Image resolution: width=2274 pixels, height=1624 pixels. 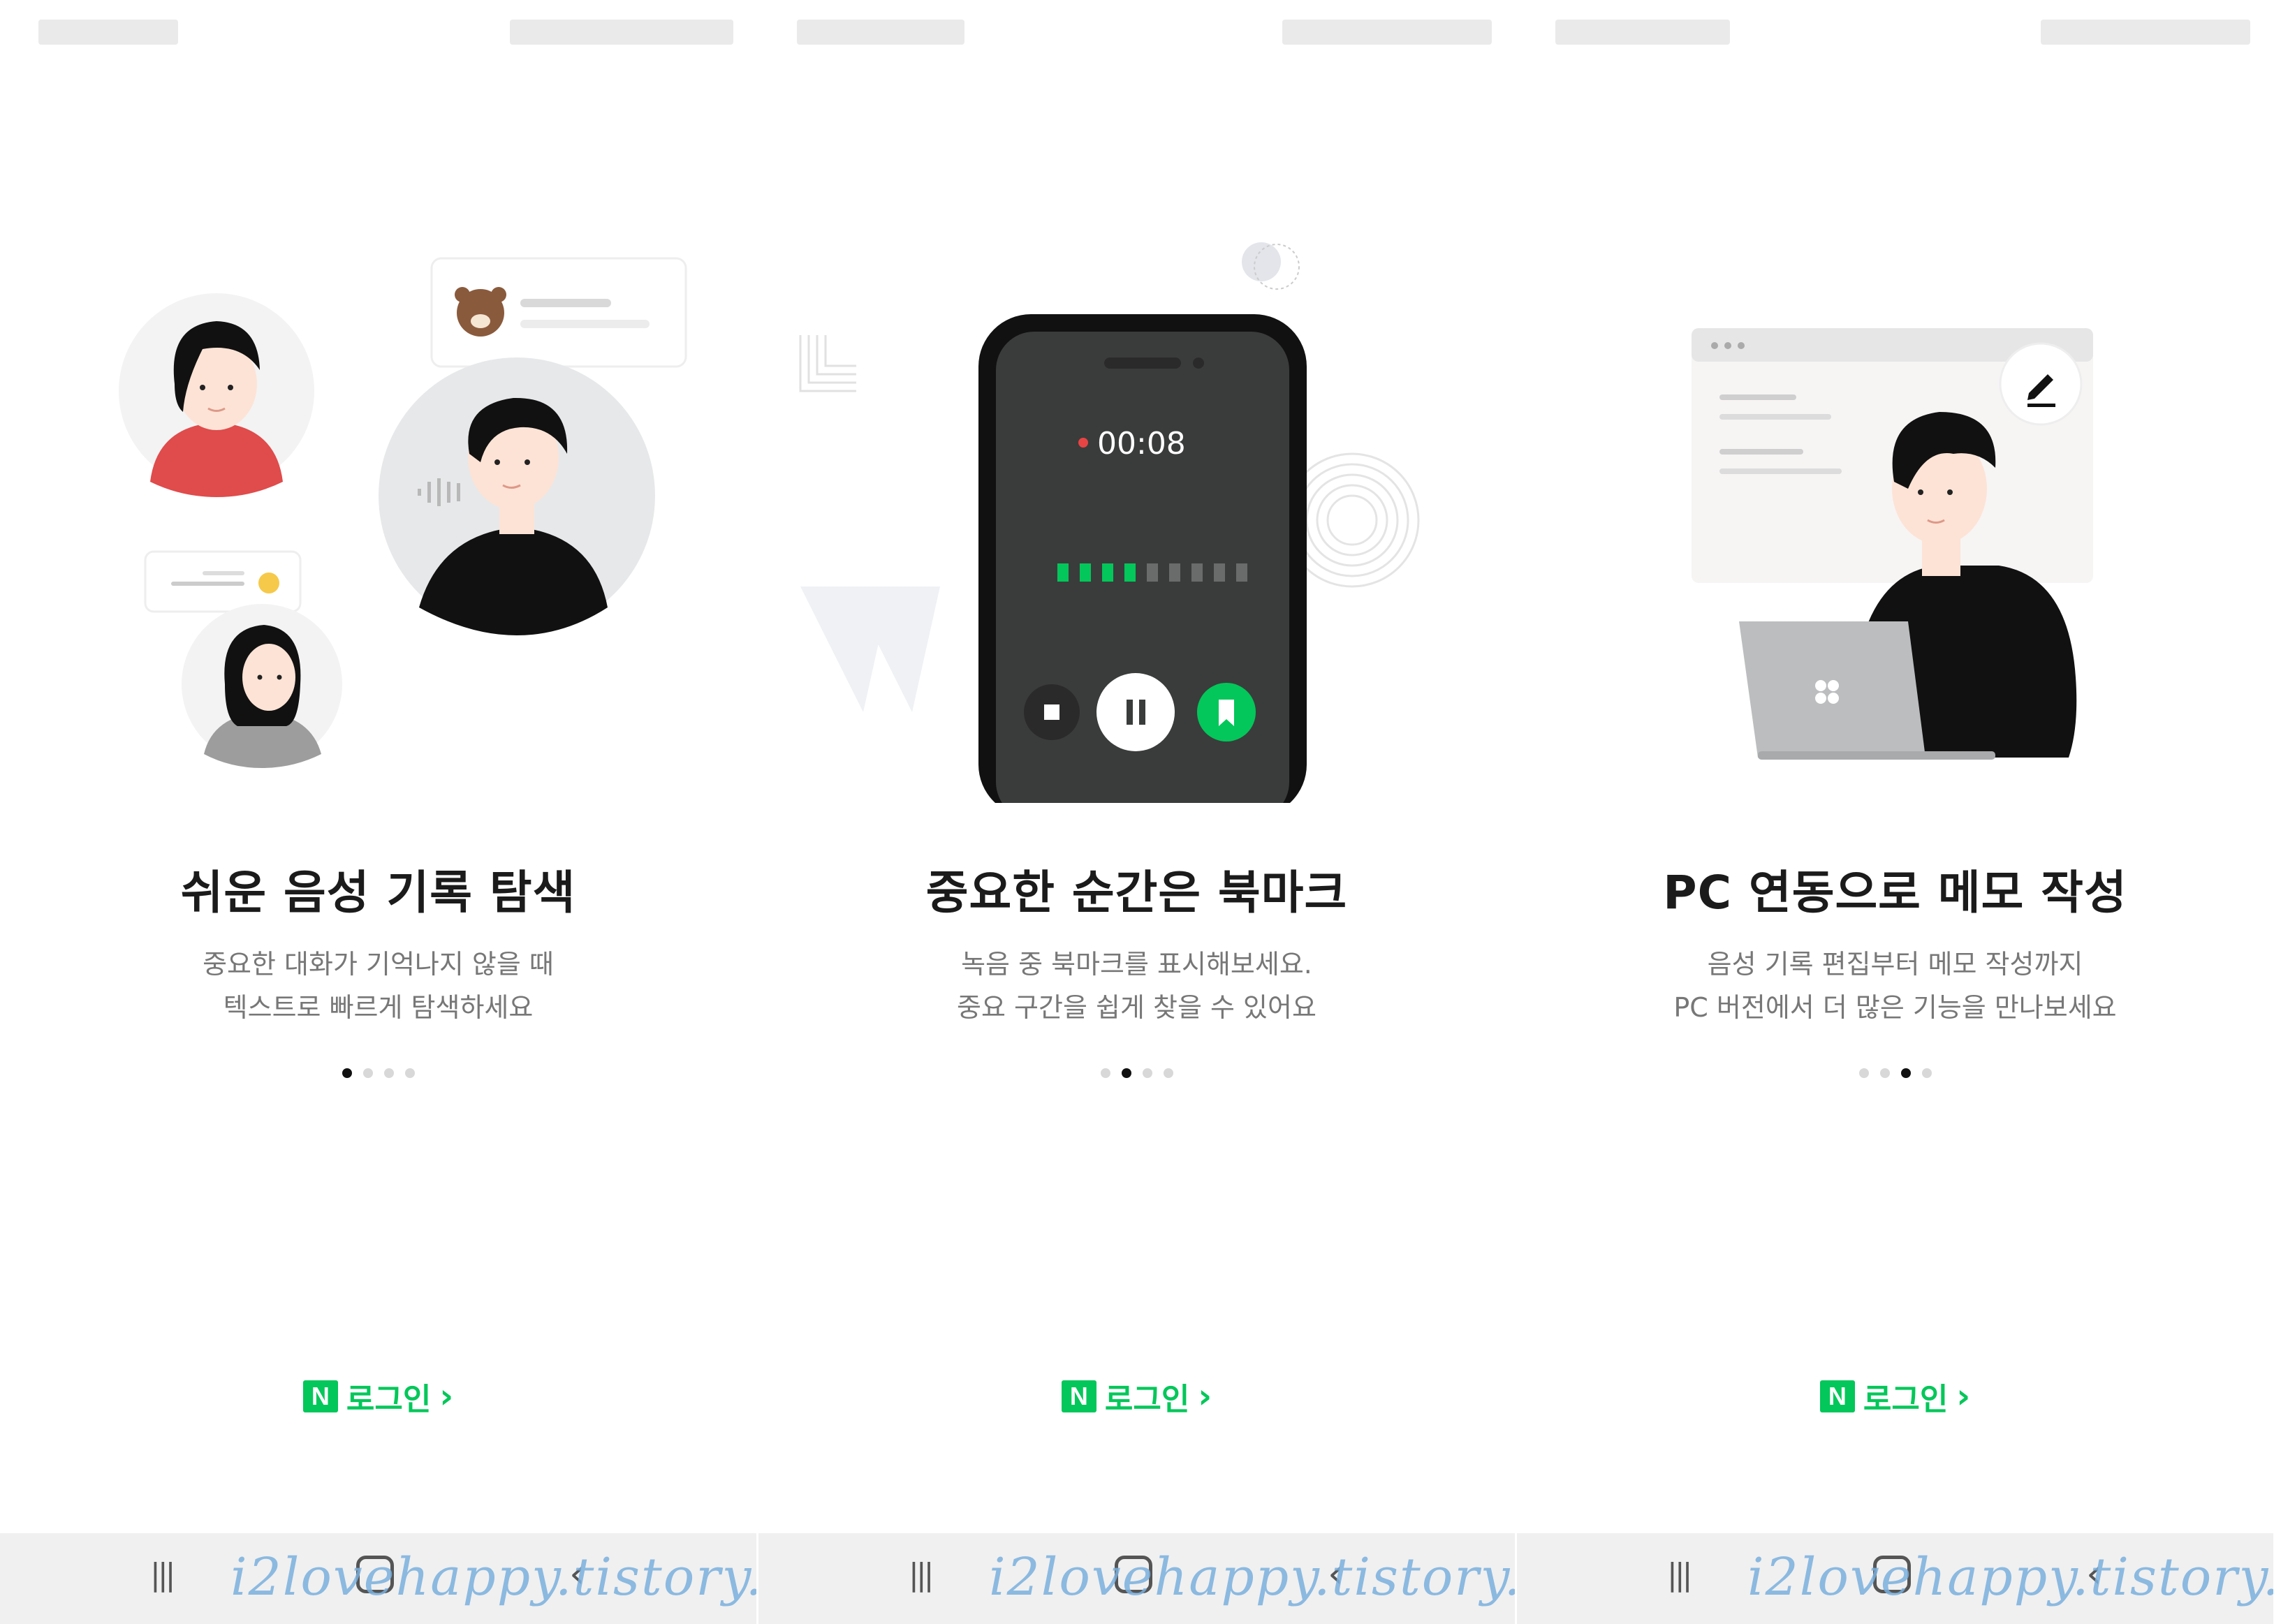 I want to click on stop-icon, so click(x=1051, y=712).